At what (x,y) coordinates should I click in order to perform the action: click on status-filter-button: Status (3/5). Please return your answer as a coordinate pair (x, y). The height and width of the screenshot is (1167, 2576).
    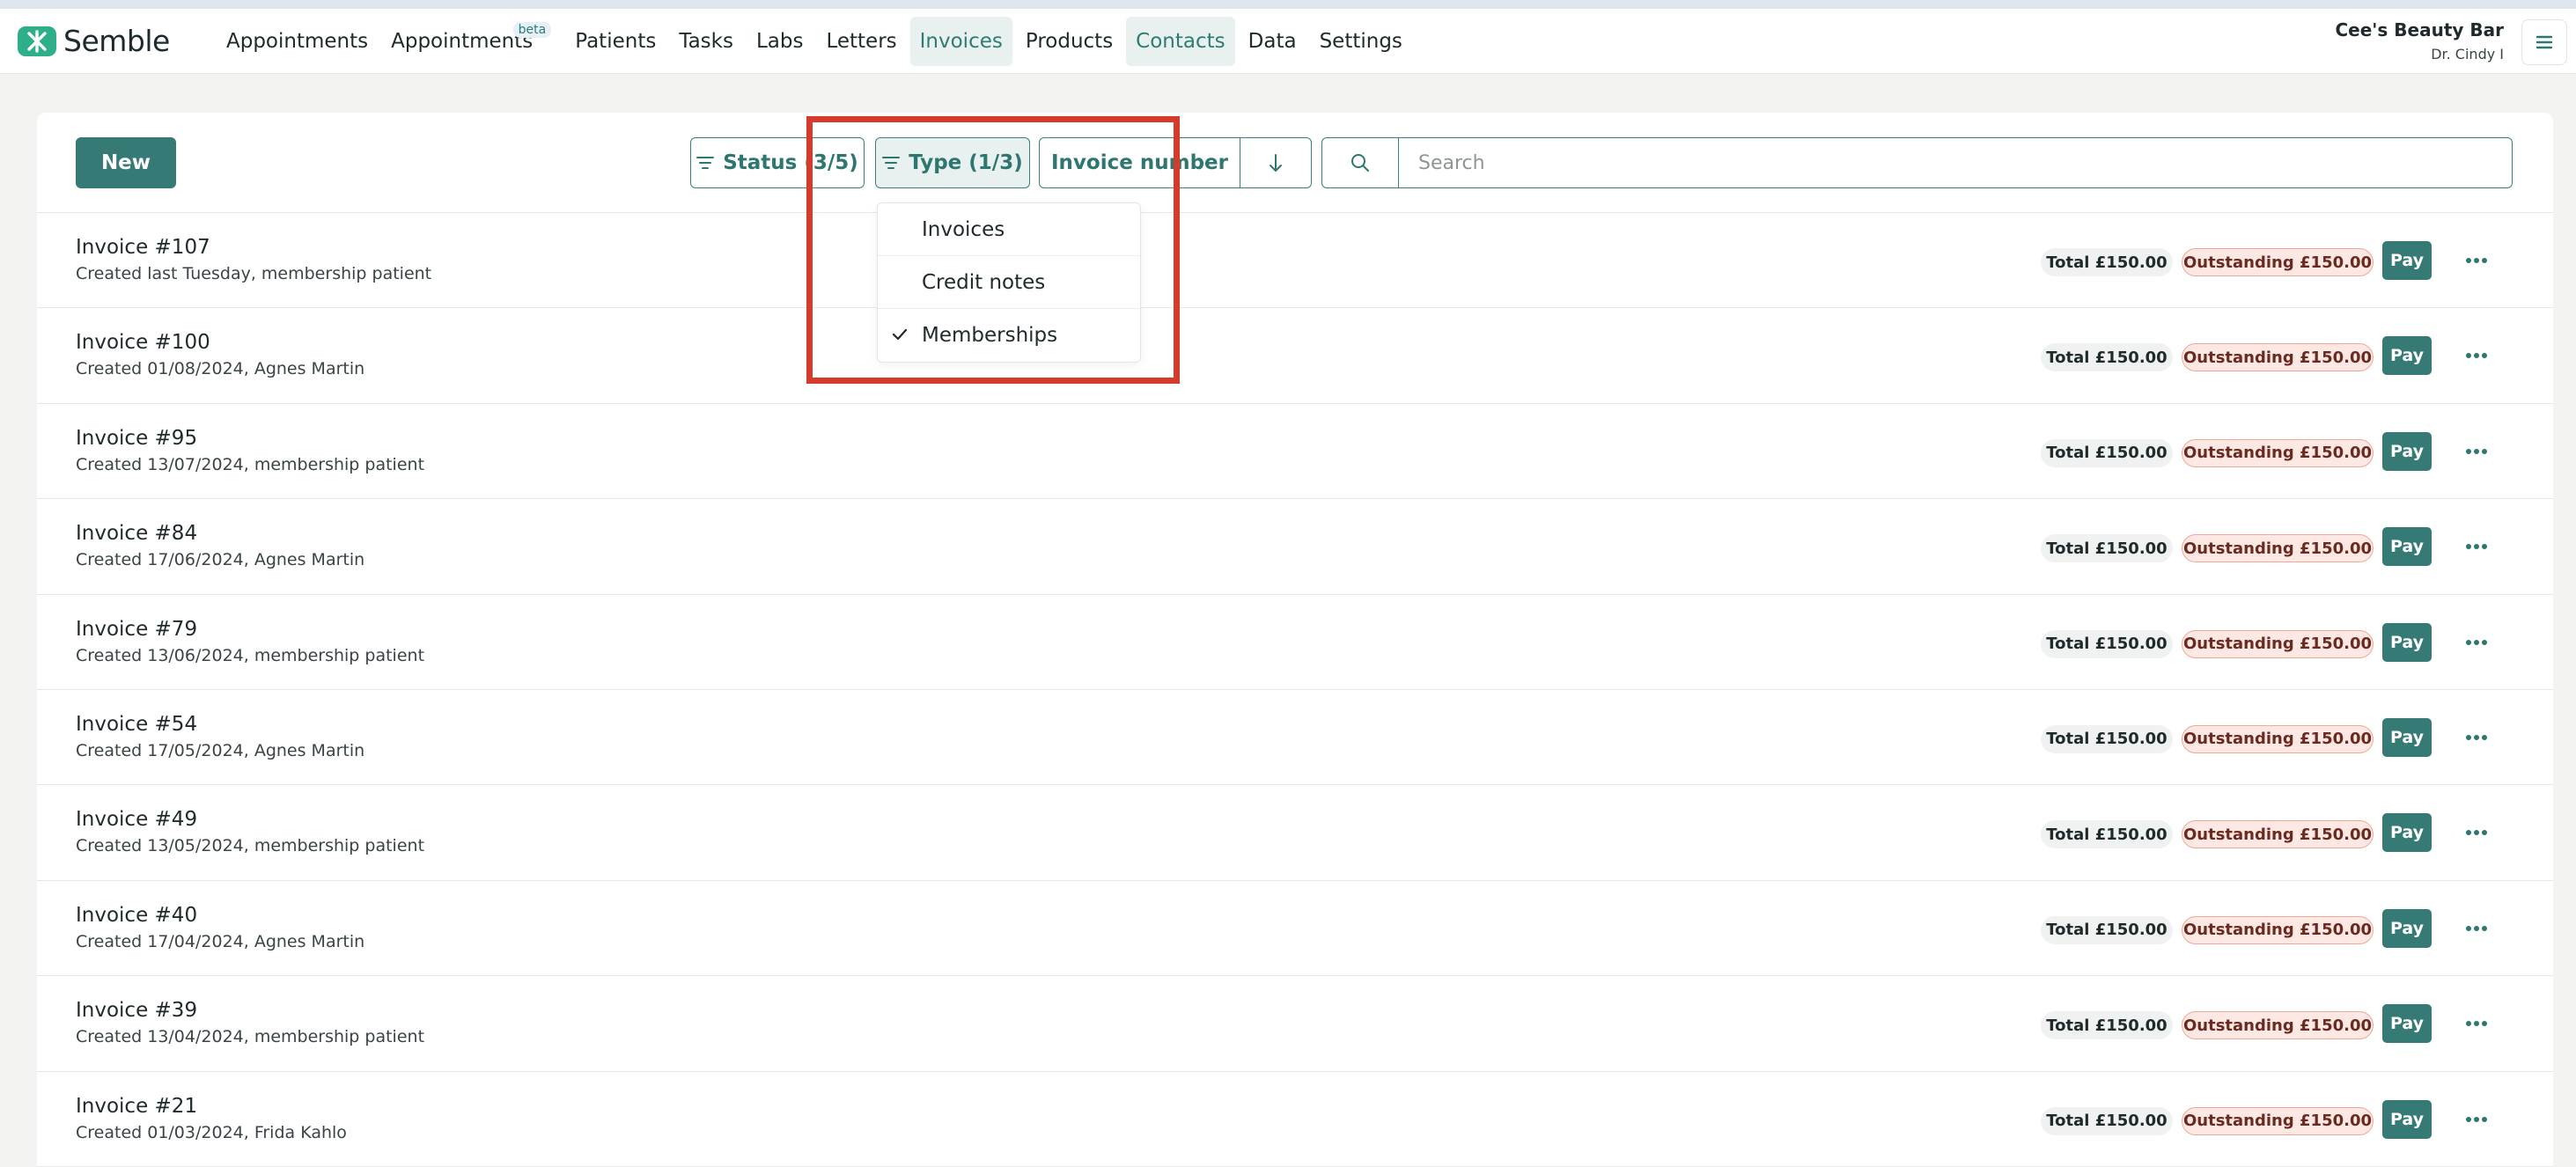
    Looking at the image, I should click on (777, 162).